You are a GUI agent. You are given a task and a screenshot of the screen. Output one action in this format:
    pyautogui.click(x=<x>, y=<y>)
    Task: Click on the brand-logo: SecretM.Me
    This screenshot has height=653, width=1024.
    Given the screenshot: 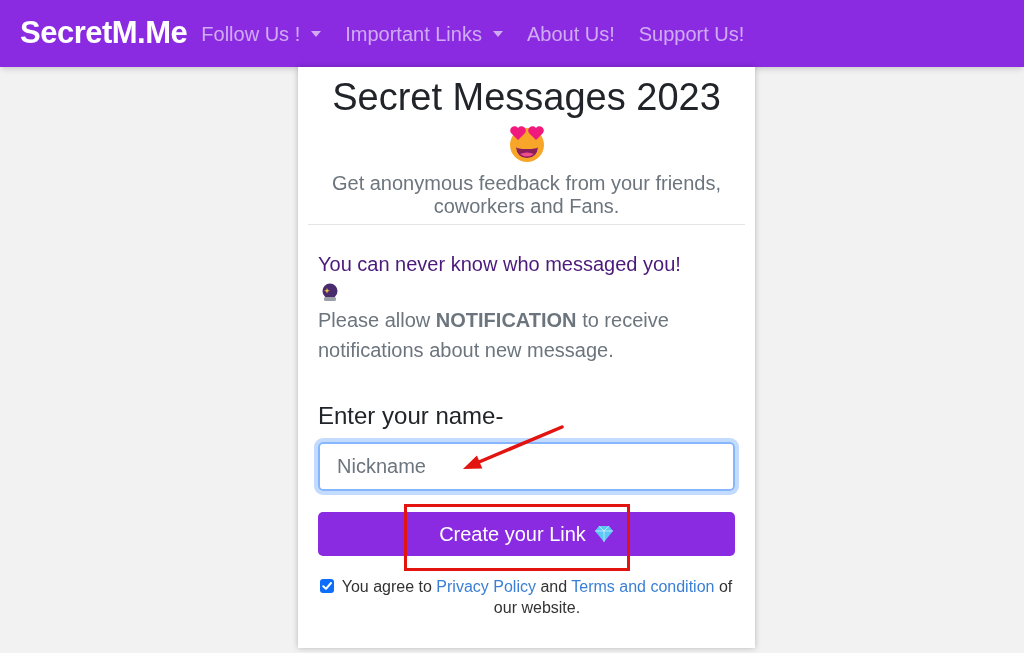 What is the action you would take?
    pyautogui.click(x=104, y=33)
    